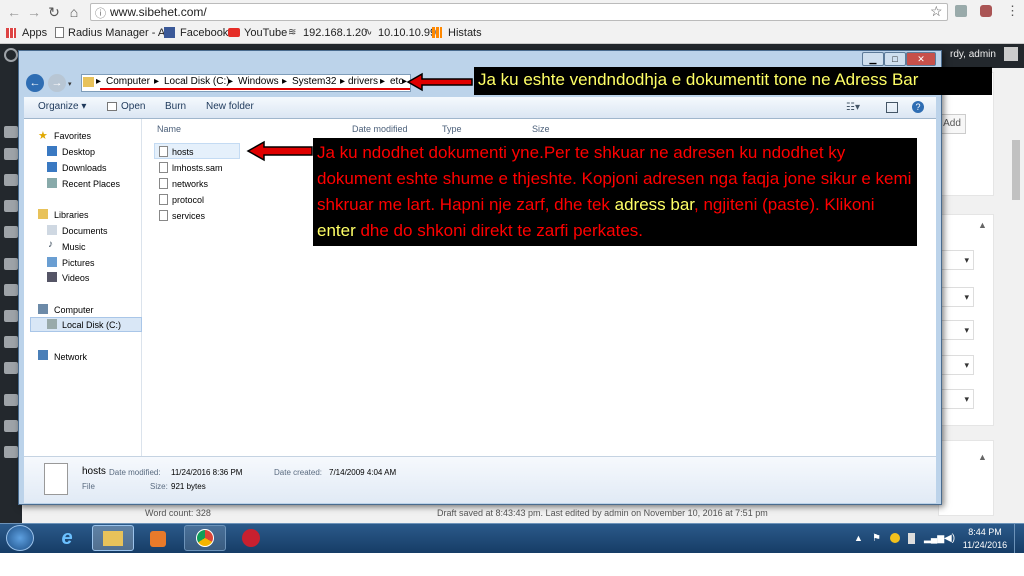 The height and width of the screenshot is (576, 1024). I want to click on downloads-icon, so click(52, 167).